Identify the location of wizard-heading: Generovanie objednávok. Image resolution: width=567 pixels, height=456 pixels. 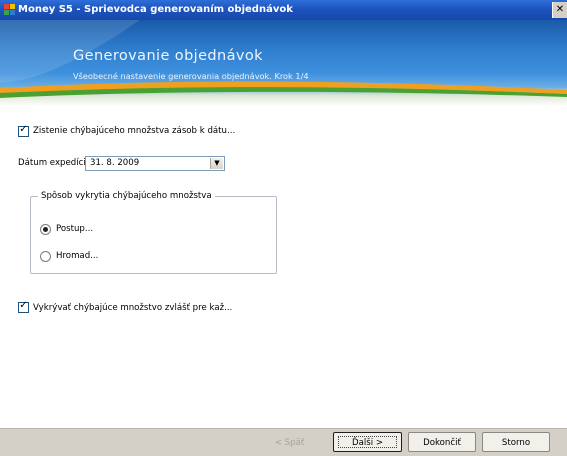
(168, 56).